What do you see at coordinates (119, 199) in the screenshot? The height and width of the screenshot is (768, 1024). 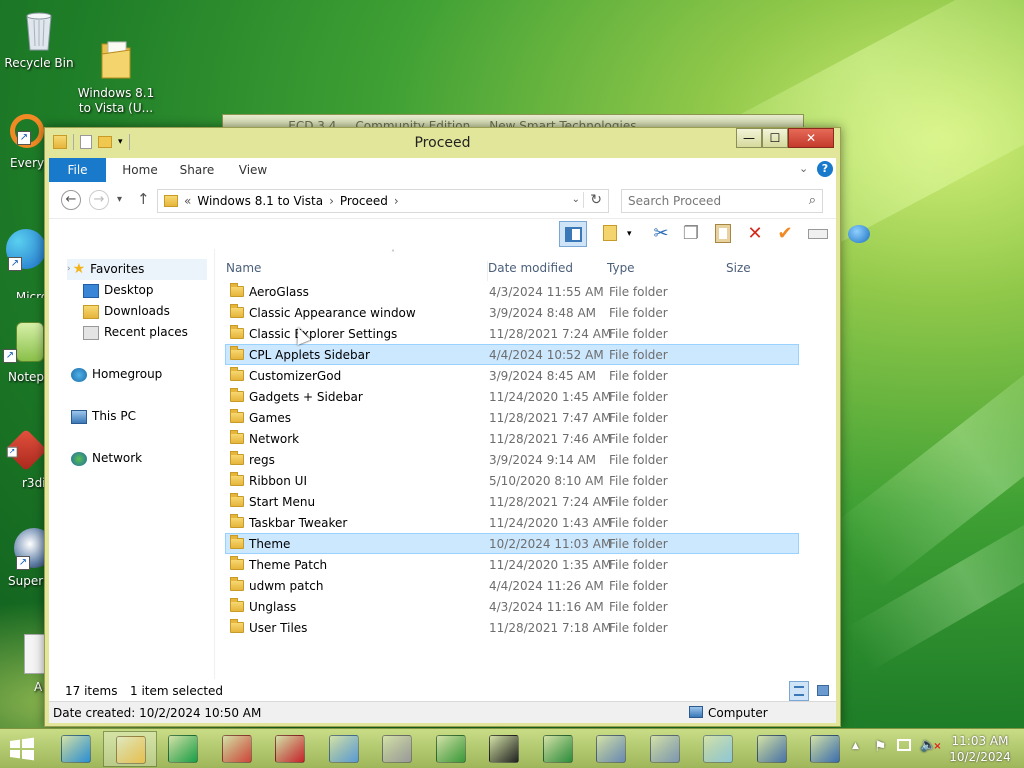 I see `recent-locations-button: ▾` at bounding box center [119, 199].